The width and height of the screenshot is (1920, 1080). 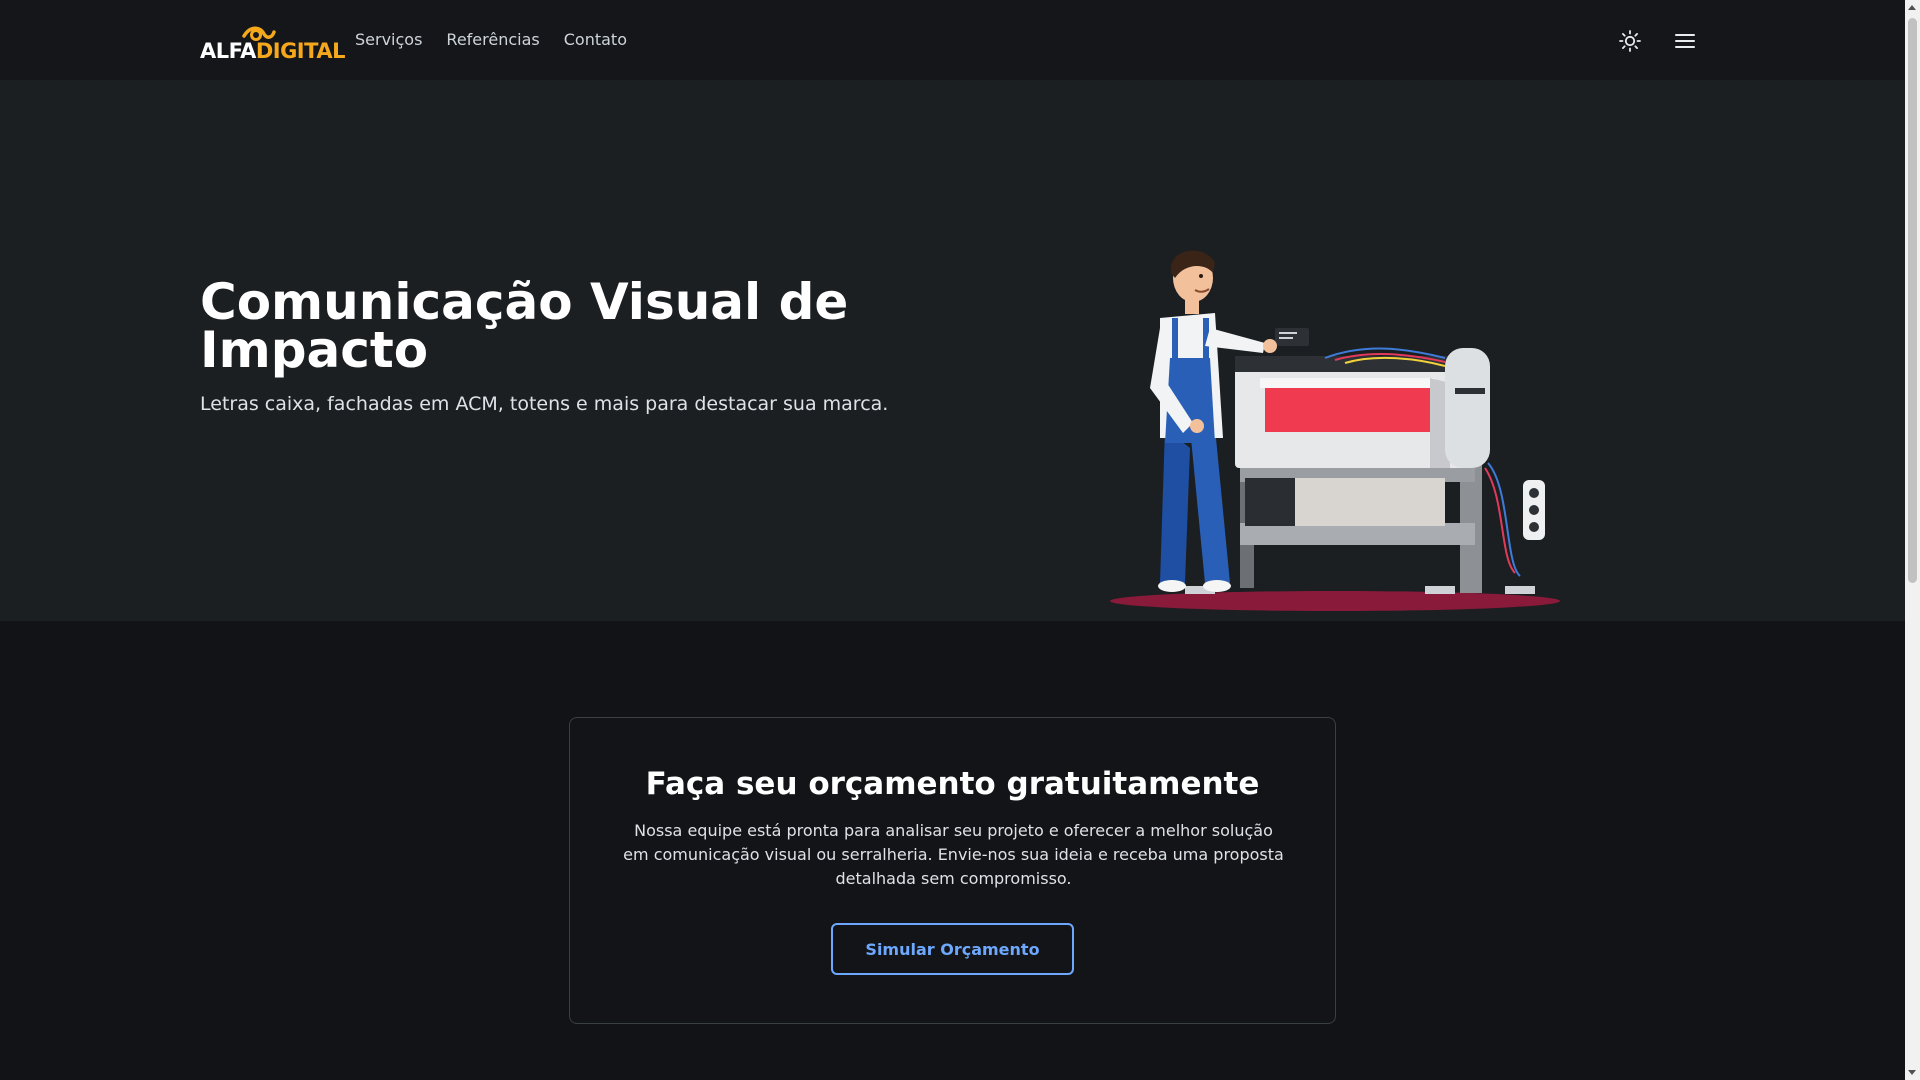 I want to click on sun-icon, so click(x=1630, y=41).